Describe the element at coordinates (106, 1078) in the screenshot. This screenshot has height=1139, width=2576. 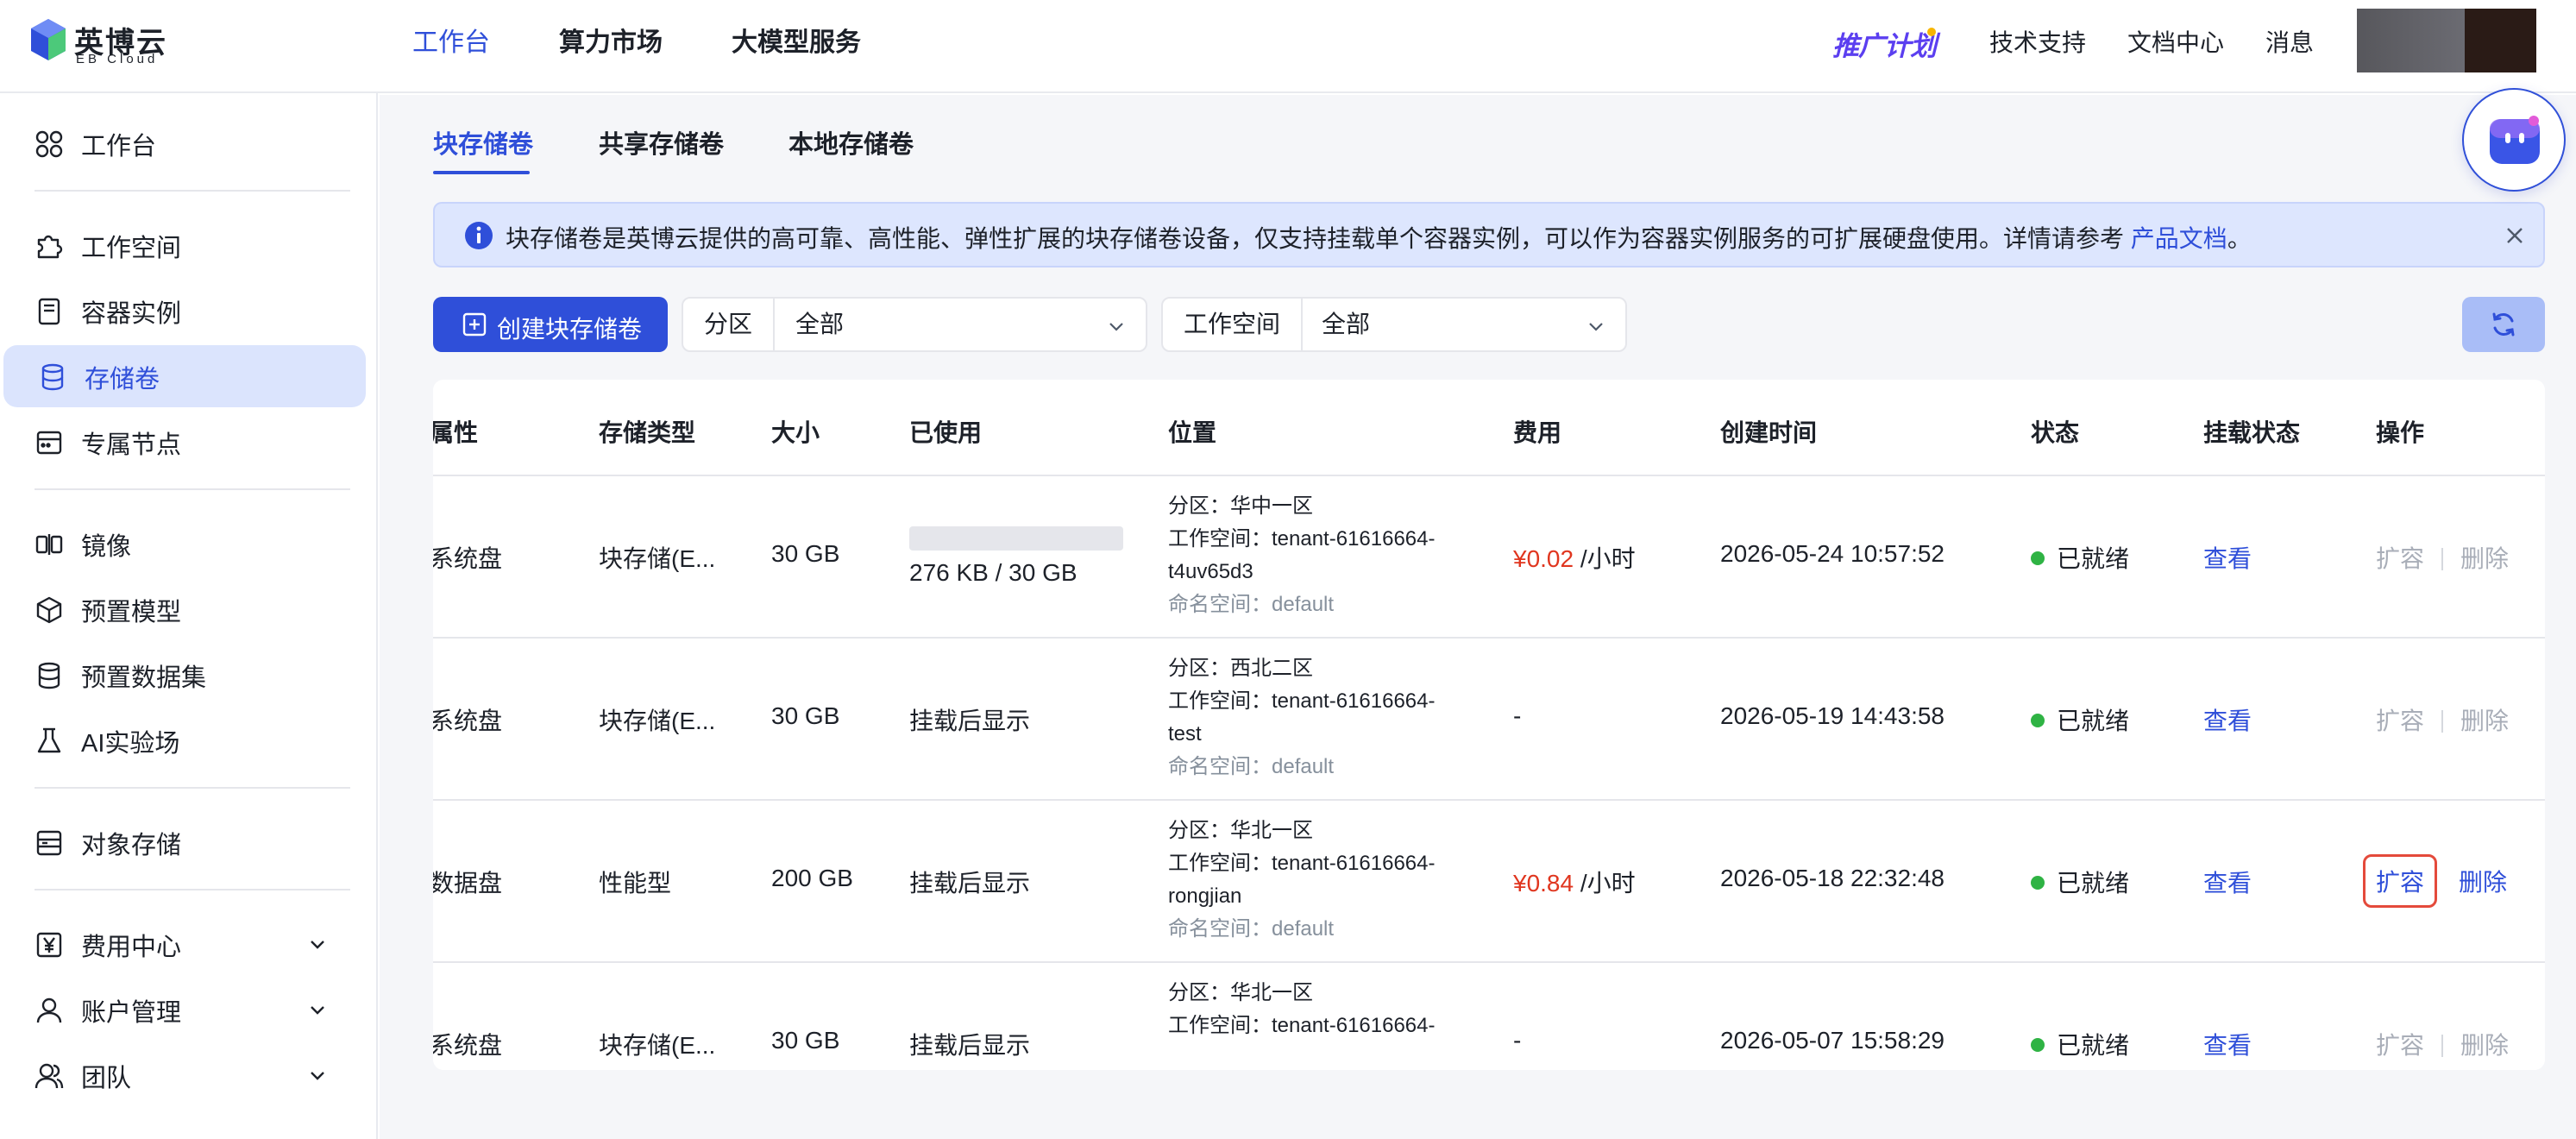
I see `sidebar-item-label: 团队` at that location.